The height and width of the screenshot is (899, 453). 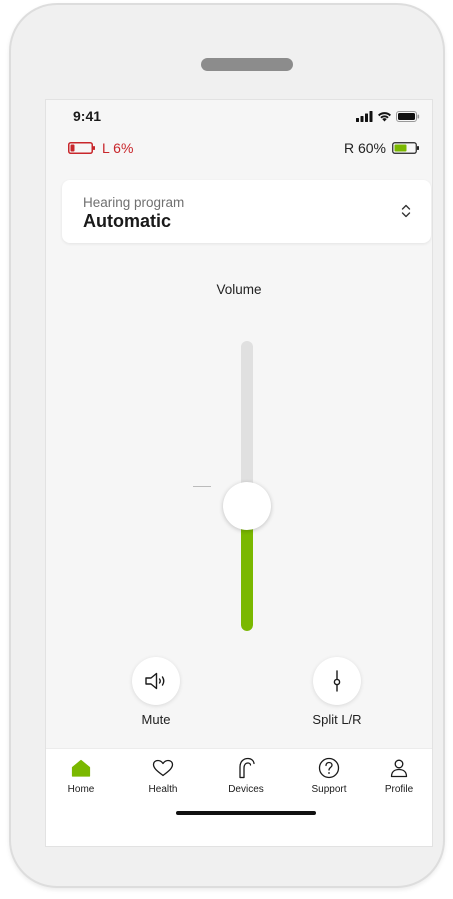 What do you see at coordinates (202, 486) in the screenshot?
I see `volume-reference-tick` at bounding box center [202, 486].